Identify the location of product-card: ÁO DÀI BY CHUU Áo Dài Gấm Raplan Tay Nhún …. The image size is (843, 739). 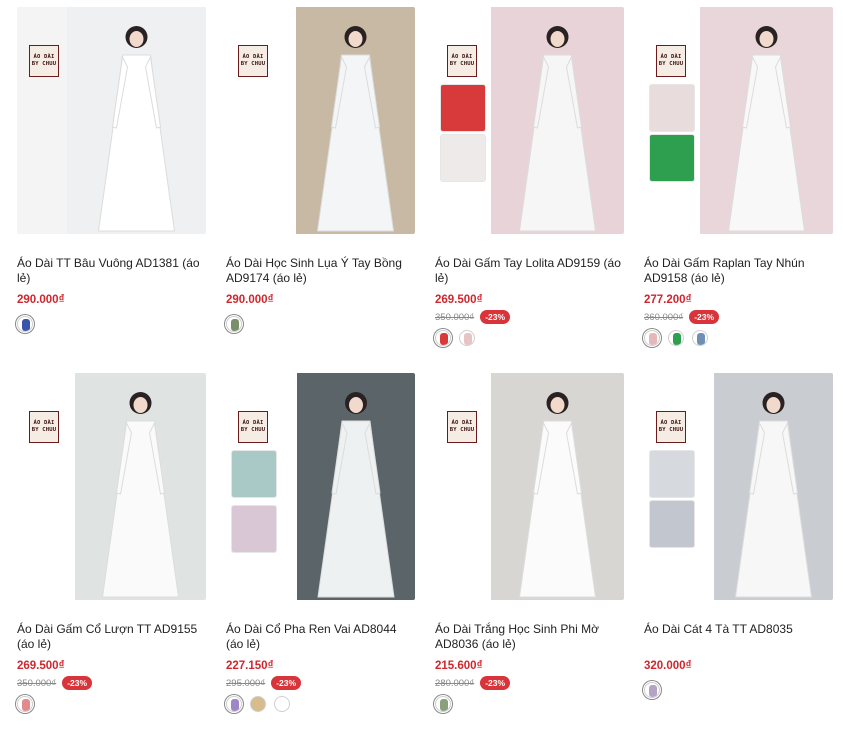
(738, 190).